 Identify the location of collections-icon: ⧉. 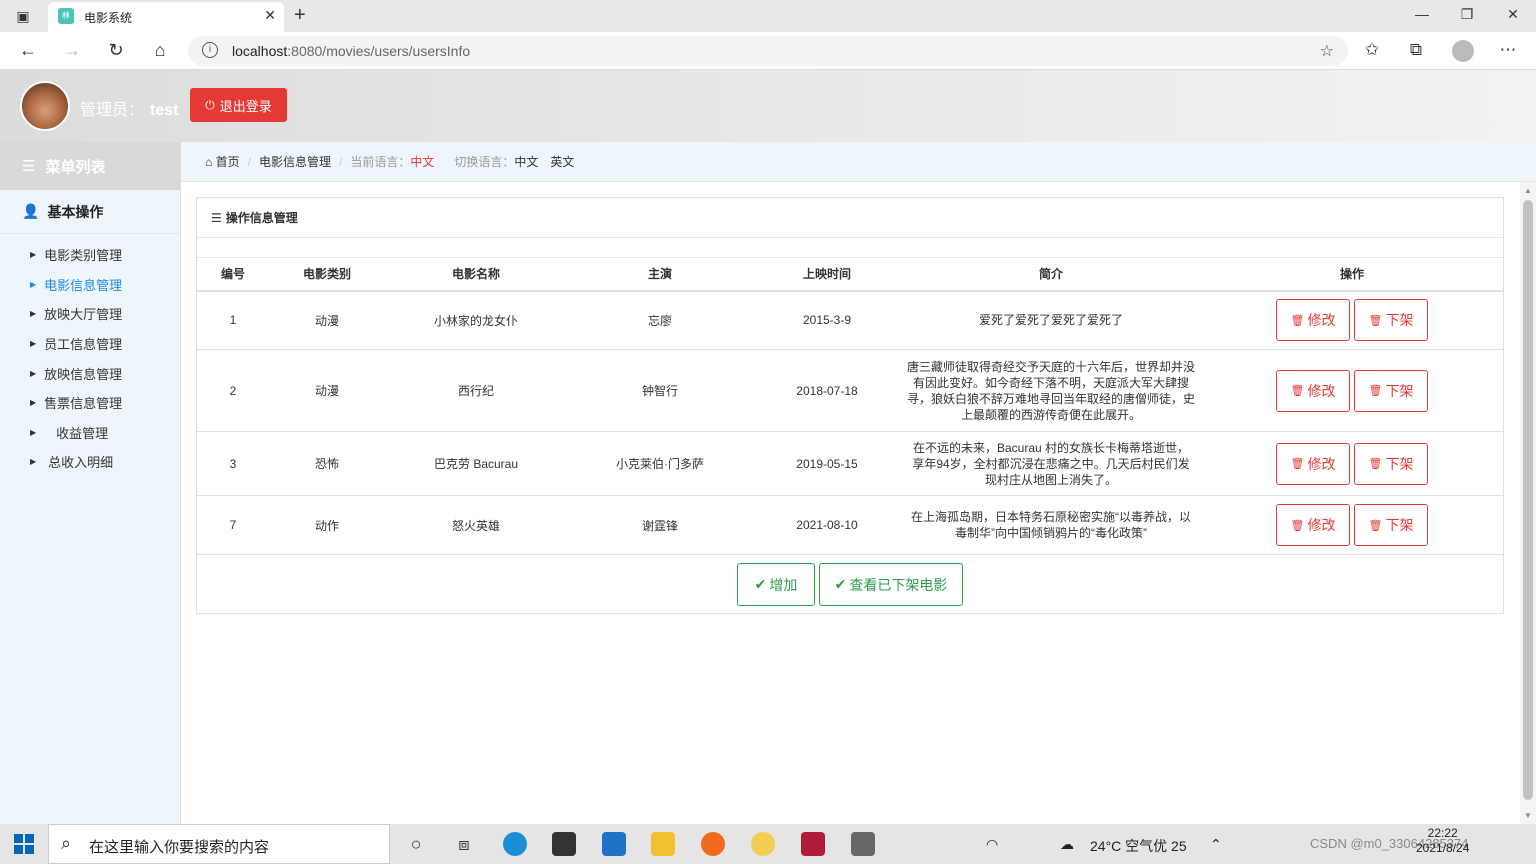
(1416, 50).